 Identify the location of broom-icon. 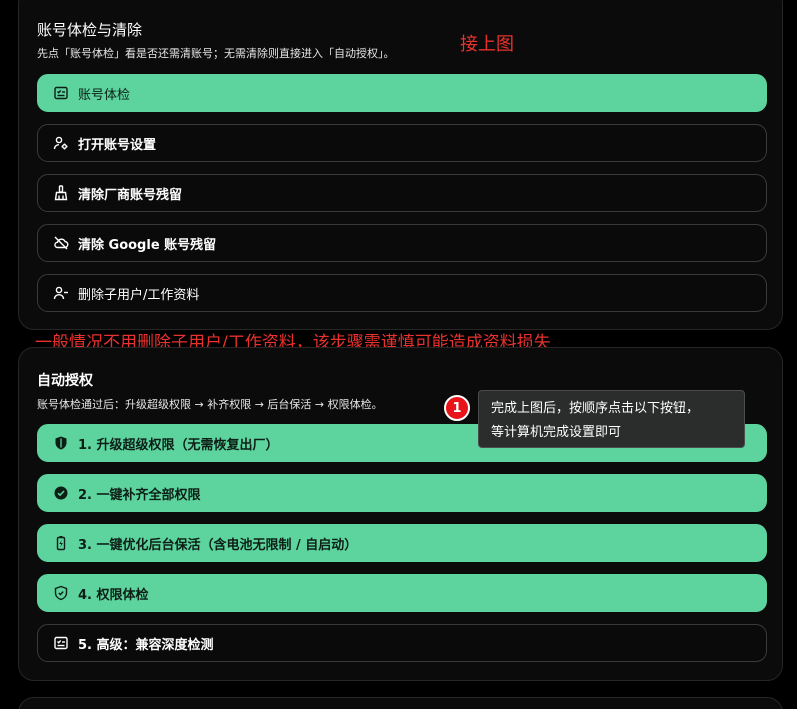
(61, 193).